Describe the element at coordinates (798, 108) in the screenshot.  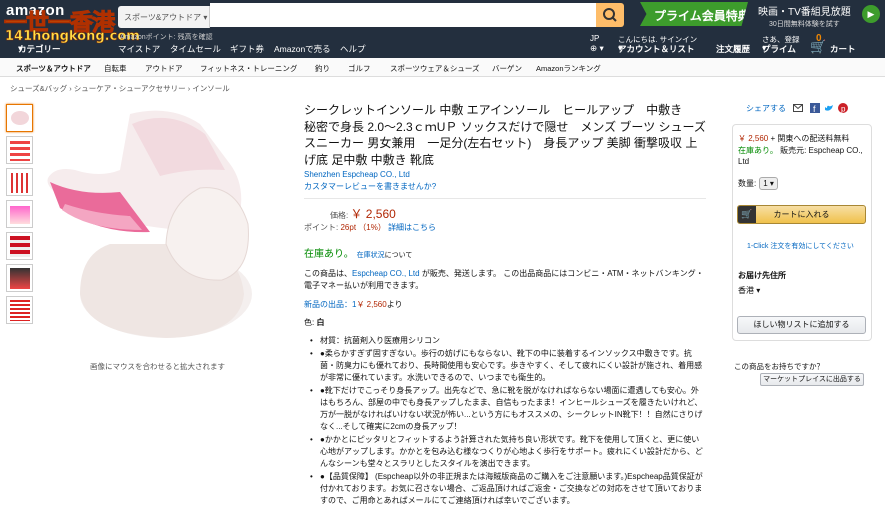
I see `email-icon` at that location.